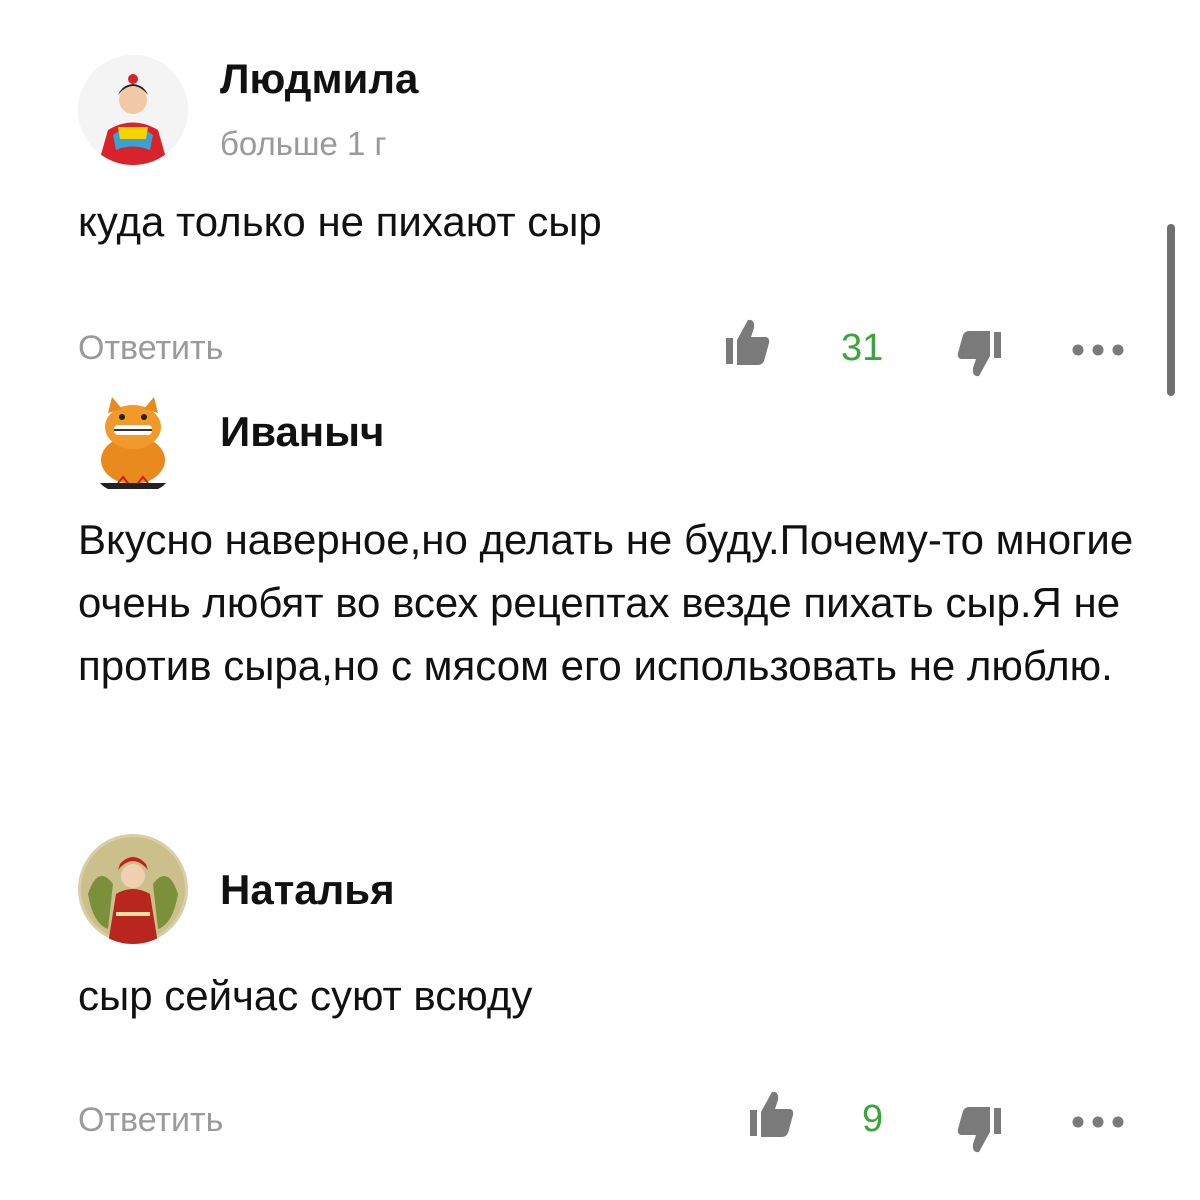  Describe the element at coordinates (340, 221) in the screenshot. I see `comment-text: куда только не пихают сыр` at that location.